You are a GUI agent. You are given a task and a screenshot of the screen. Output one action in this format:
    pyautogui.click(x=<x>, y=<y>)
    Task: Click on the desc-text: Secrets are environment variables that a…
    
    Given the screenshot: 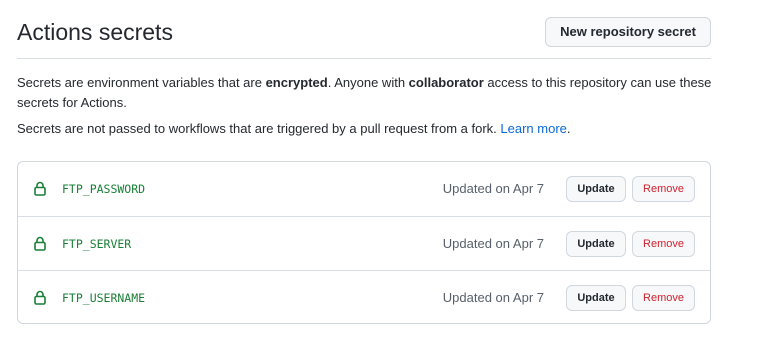 What is the action you would take?
    pyautogui.click(x=141, y=82)
    